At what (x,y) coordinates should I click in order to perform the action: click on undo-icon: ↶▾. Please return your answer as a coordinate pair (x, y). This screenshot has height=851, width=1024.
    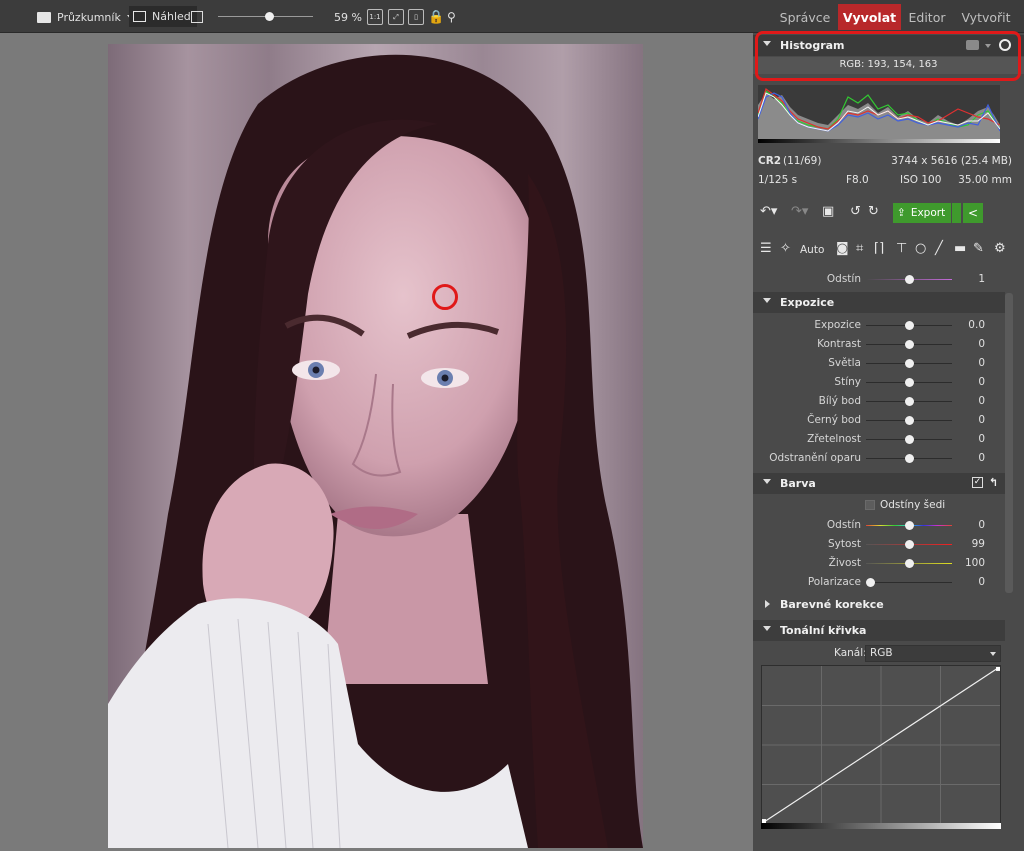
    Looking at the image, I should click on (768, 211).